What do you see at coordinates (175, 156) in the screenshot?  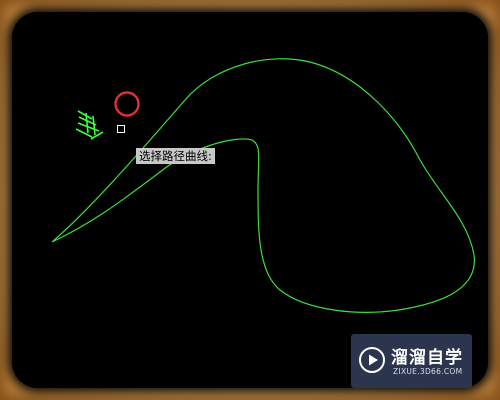 I see `command-prompt: 选择路径曲线:` at bounding box center [175, 156].